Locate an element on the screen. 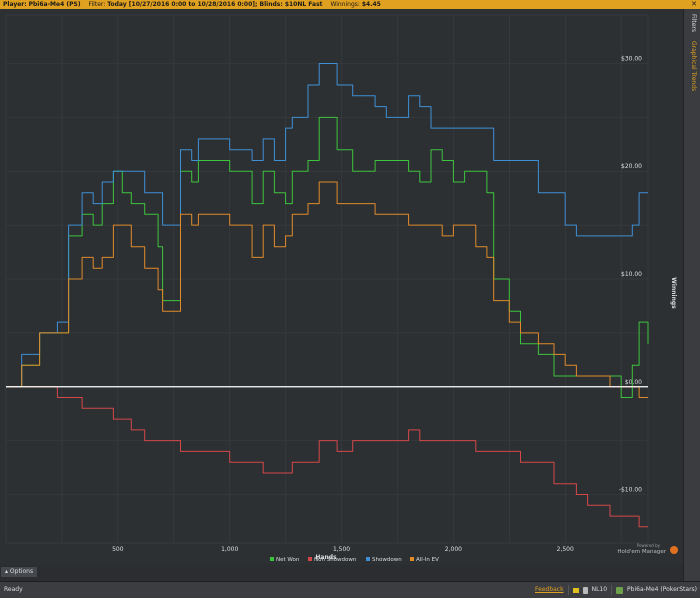  legend-label: Net Won is located at coordinates (288, 560).